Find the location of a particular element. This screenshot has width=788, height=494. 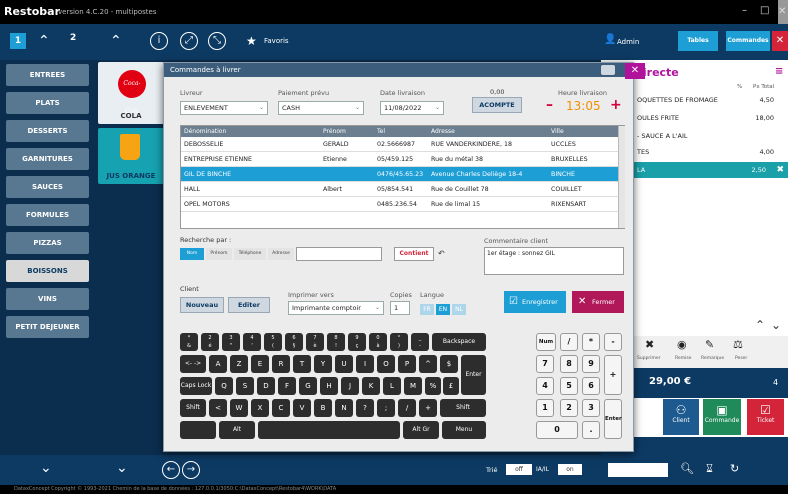

enter-key: Enter is located at coordinates (473, 375).